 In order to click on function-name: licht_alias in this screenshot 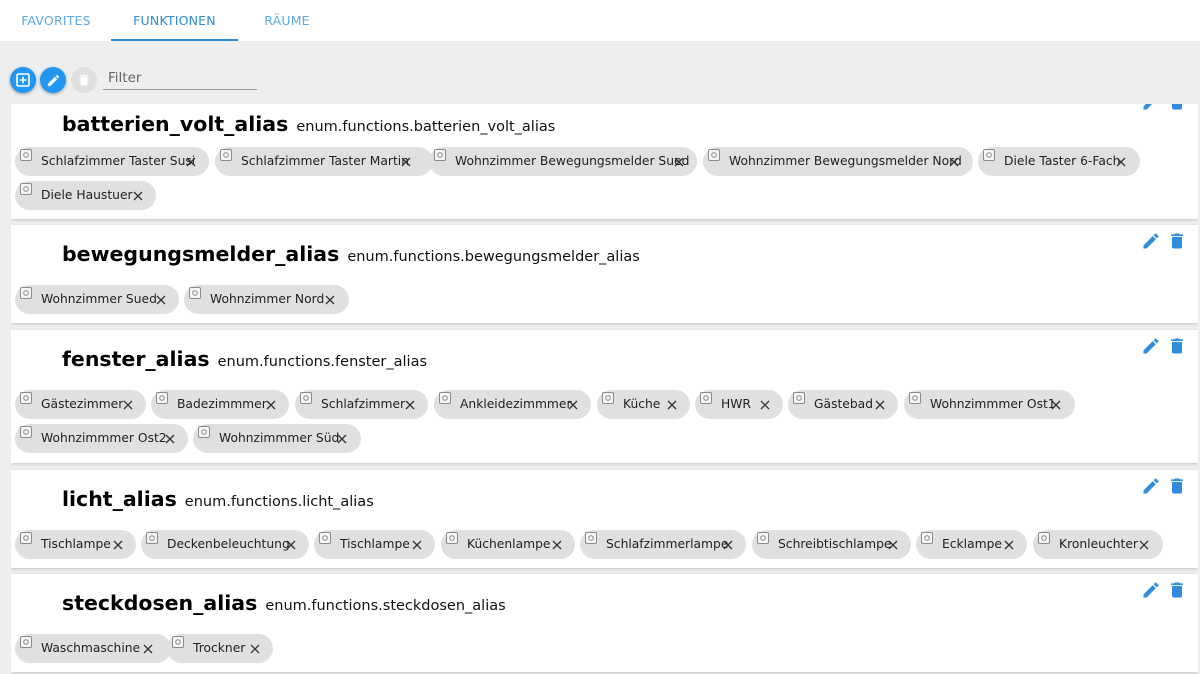, I will do `click(119, 499)`.